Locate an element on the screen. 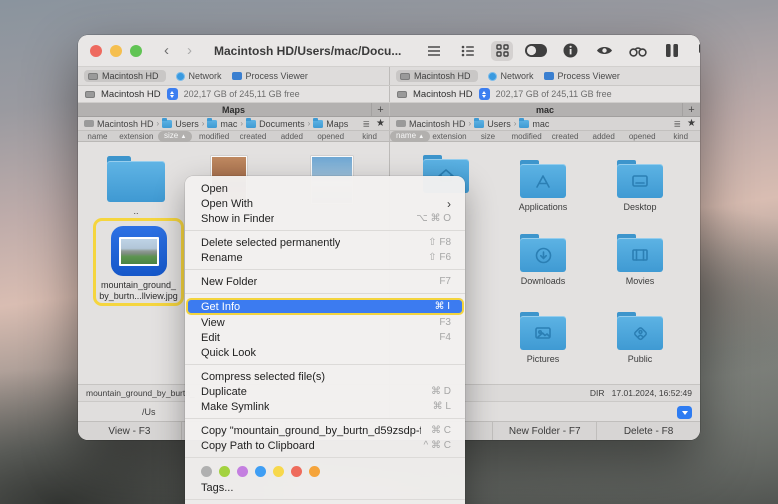 The width and height of the screenshot is (778, 504). menu-item-edit: Edit F4 is located at coordinates (325, 337).